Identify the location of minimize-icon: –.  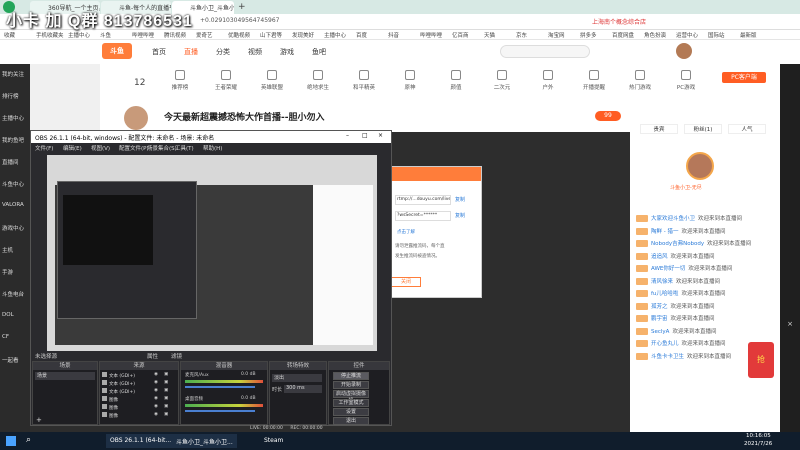
(347, 135).